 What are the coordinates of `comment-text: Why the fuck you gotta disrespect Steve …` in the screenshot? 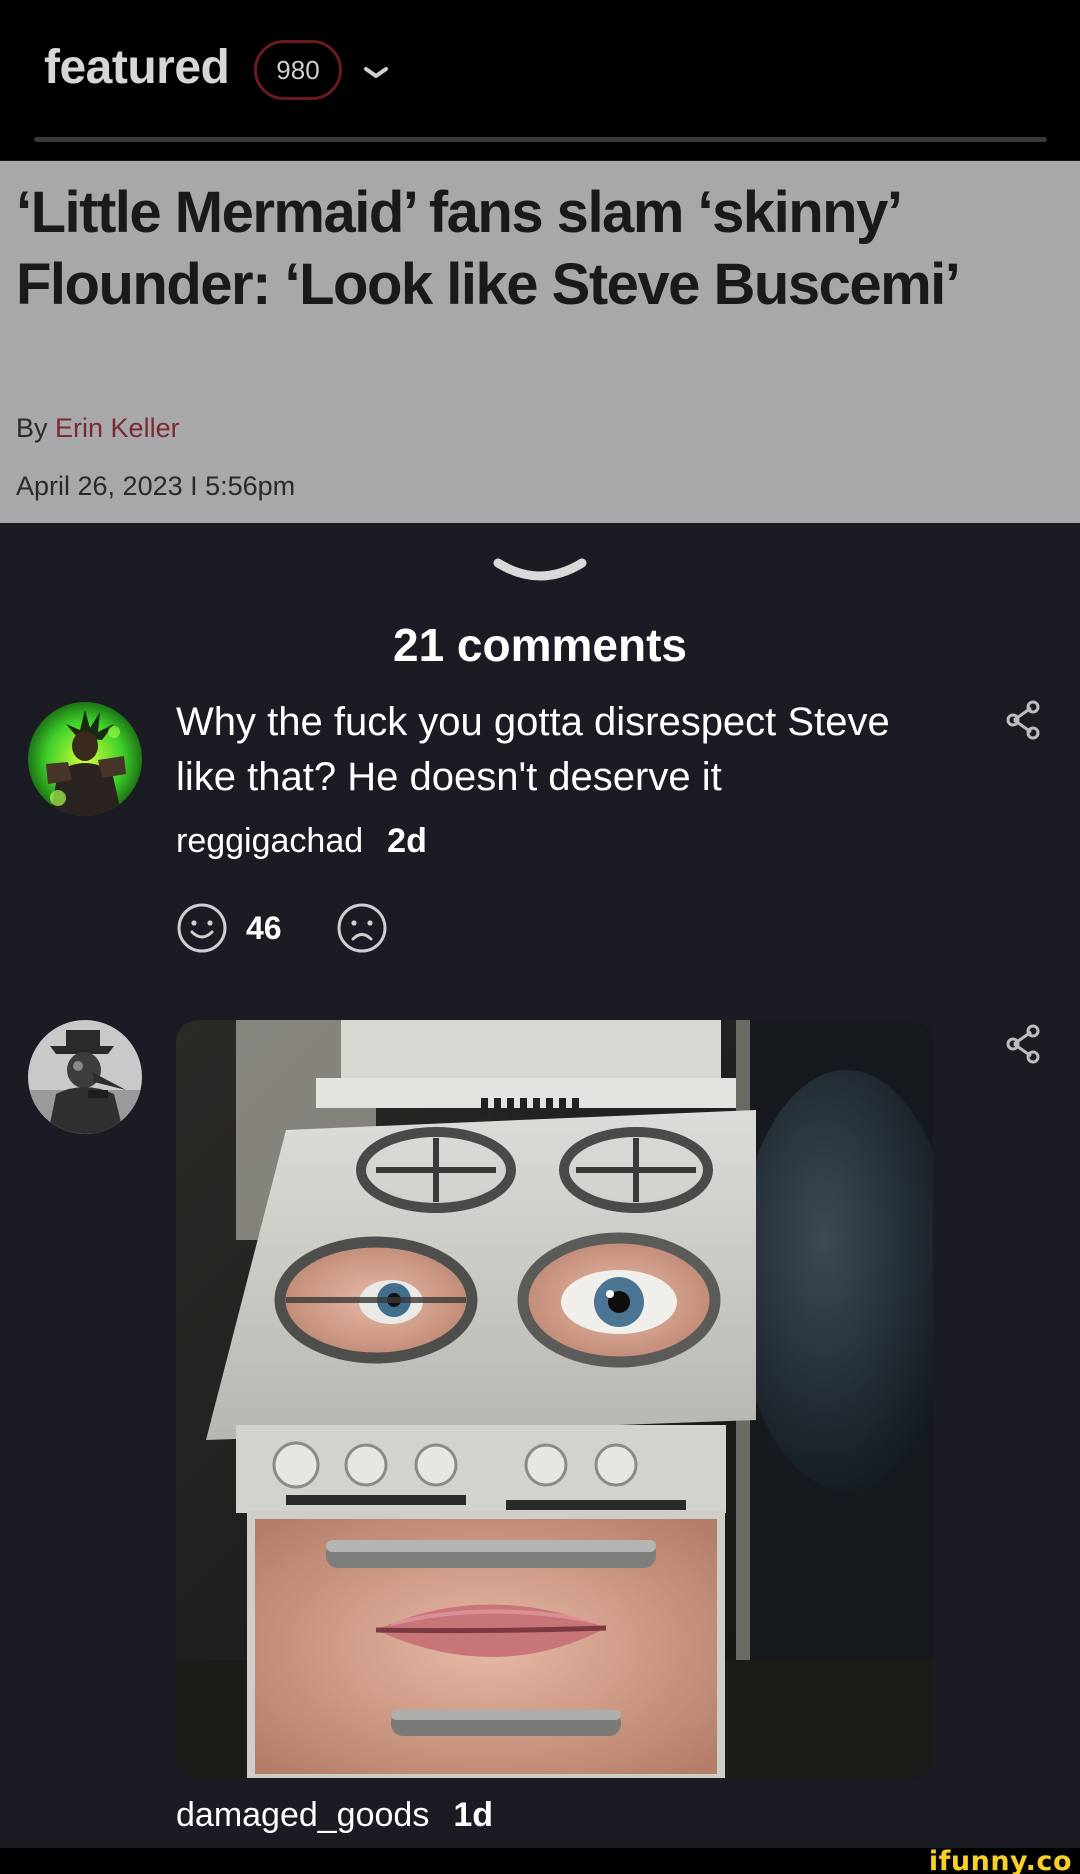 It's located at (533, 749).